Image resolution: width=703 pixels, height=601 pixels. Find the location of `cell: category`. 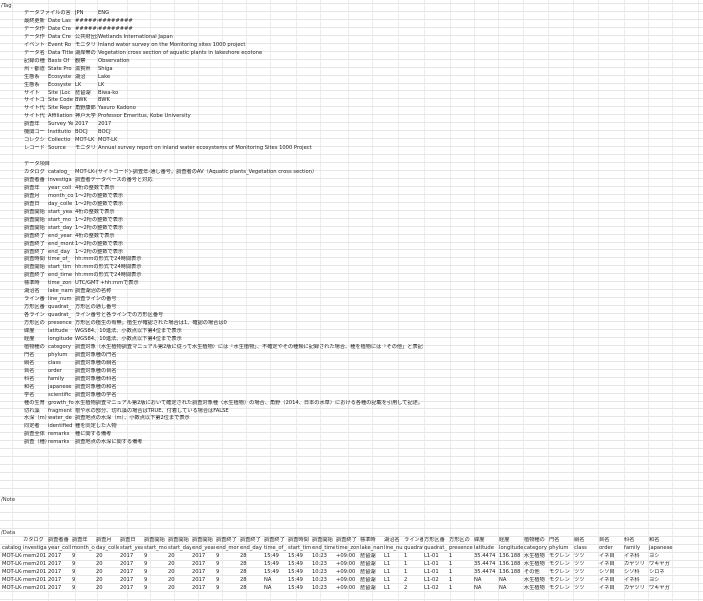

cell: category is located at coordinates (536, 548).